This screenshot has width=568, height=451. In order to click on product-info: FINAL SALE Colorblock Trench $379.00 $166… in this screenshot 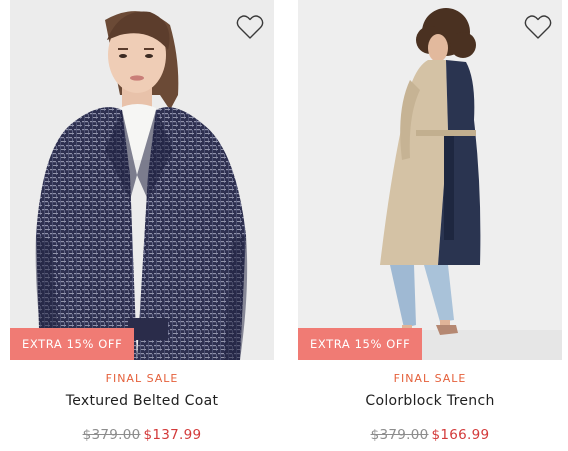, I will do `click(430, 408)`.